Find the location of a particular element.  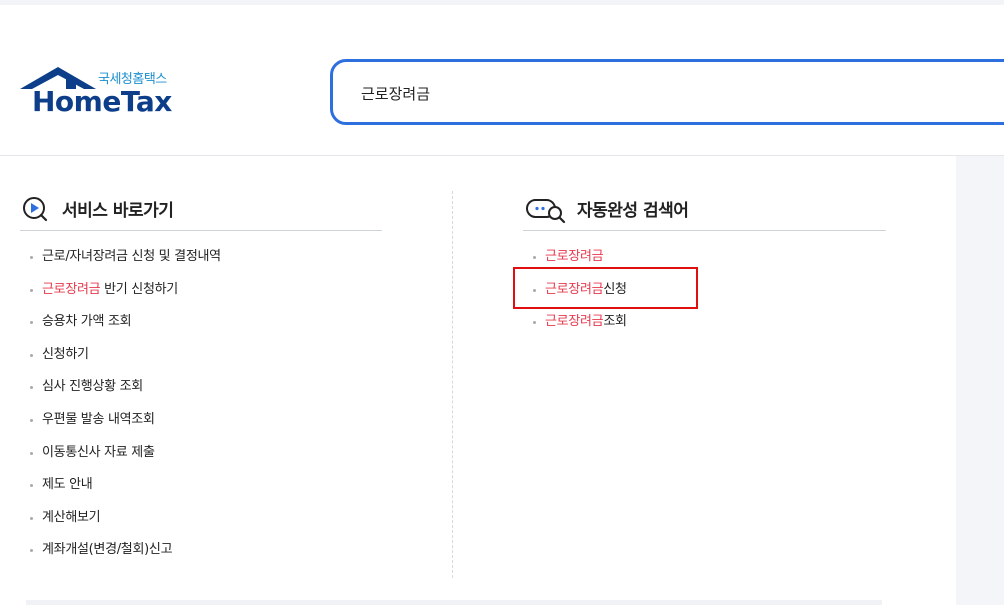

item-text: 승용차 가액 조회 is located at coordinates (87, 322).